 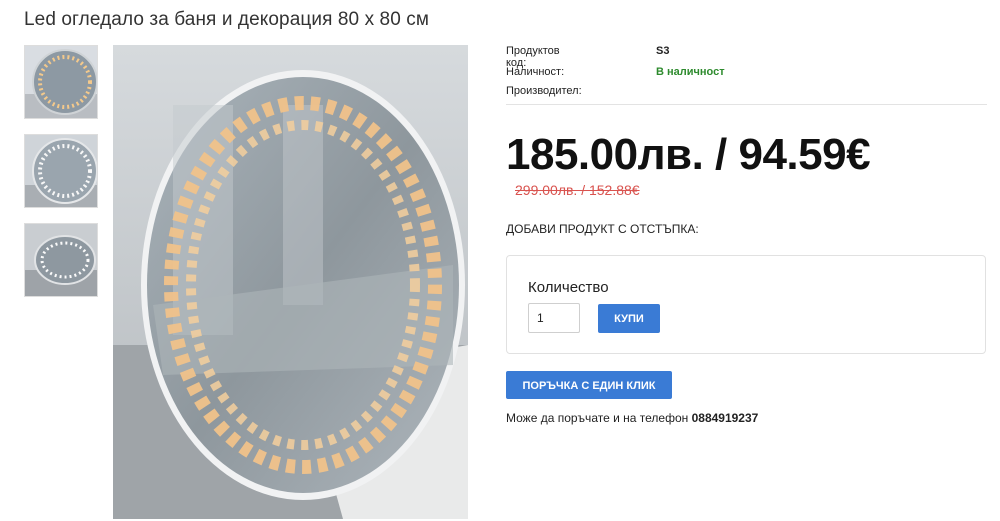 What do you see at coordinates (746, 104) in the screenshot?
I see `details-divider` at bounding box center [746, 104].